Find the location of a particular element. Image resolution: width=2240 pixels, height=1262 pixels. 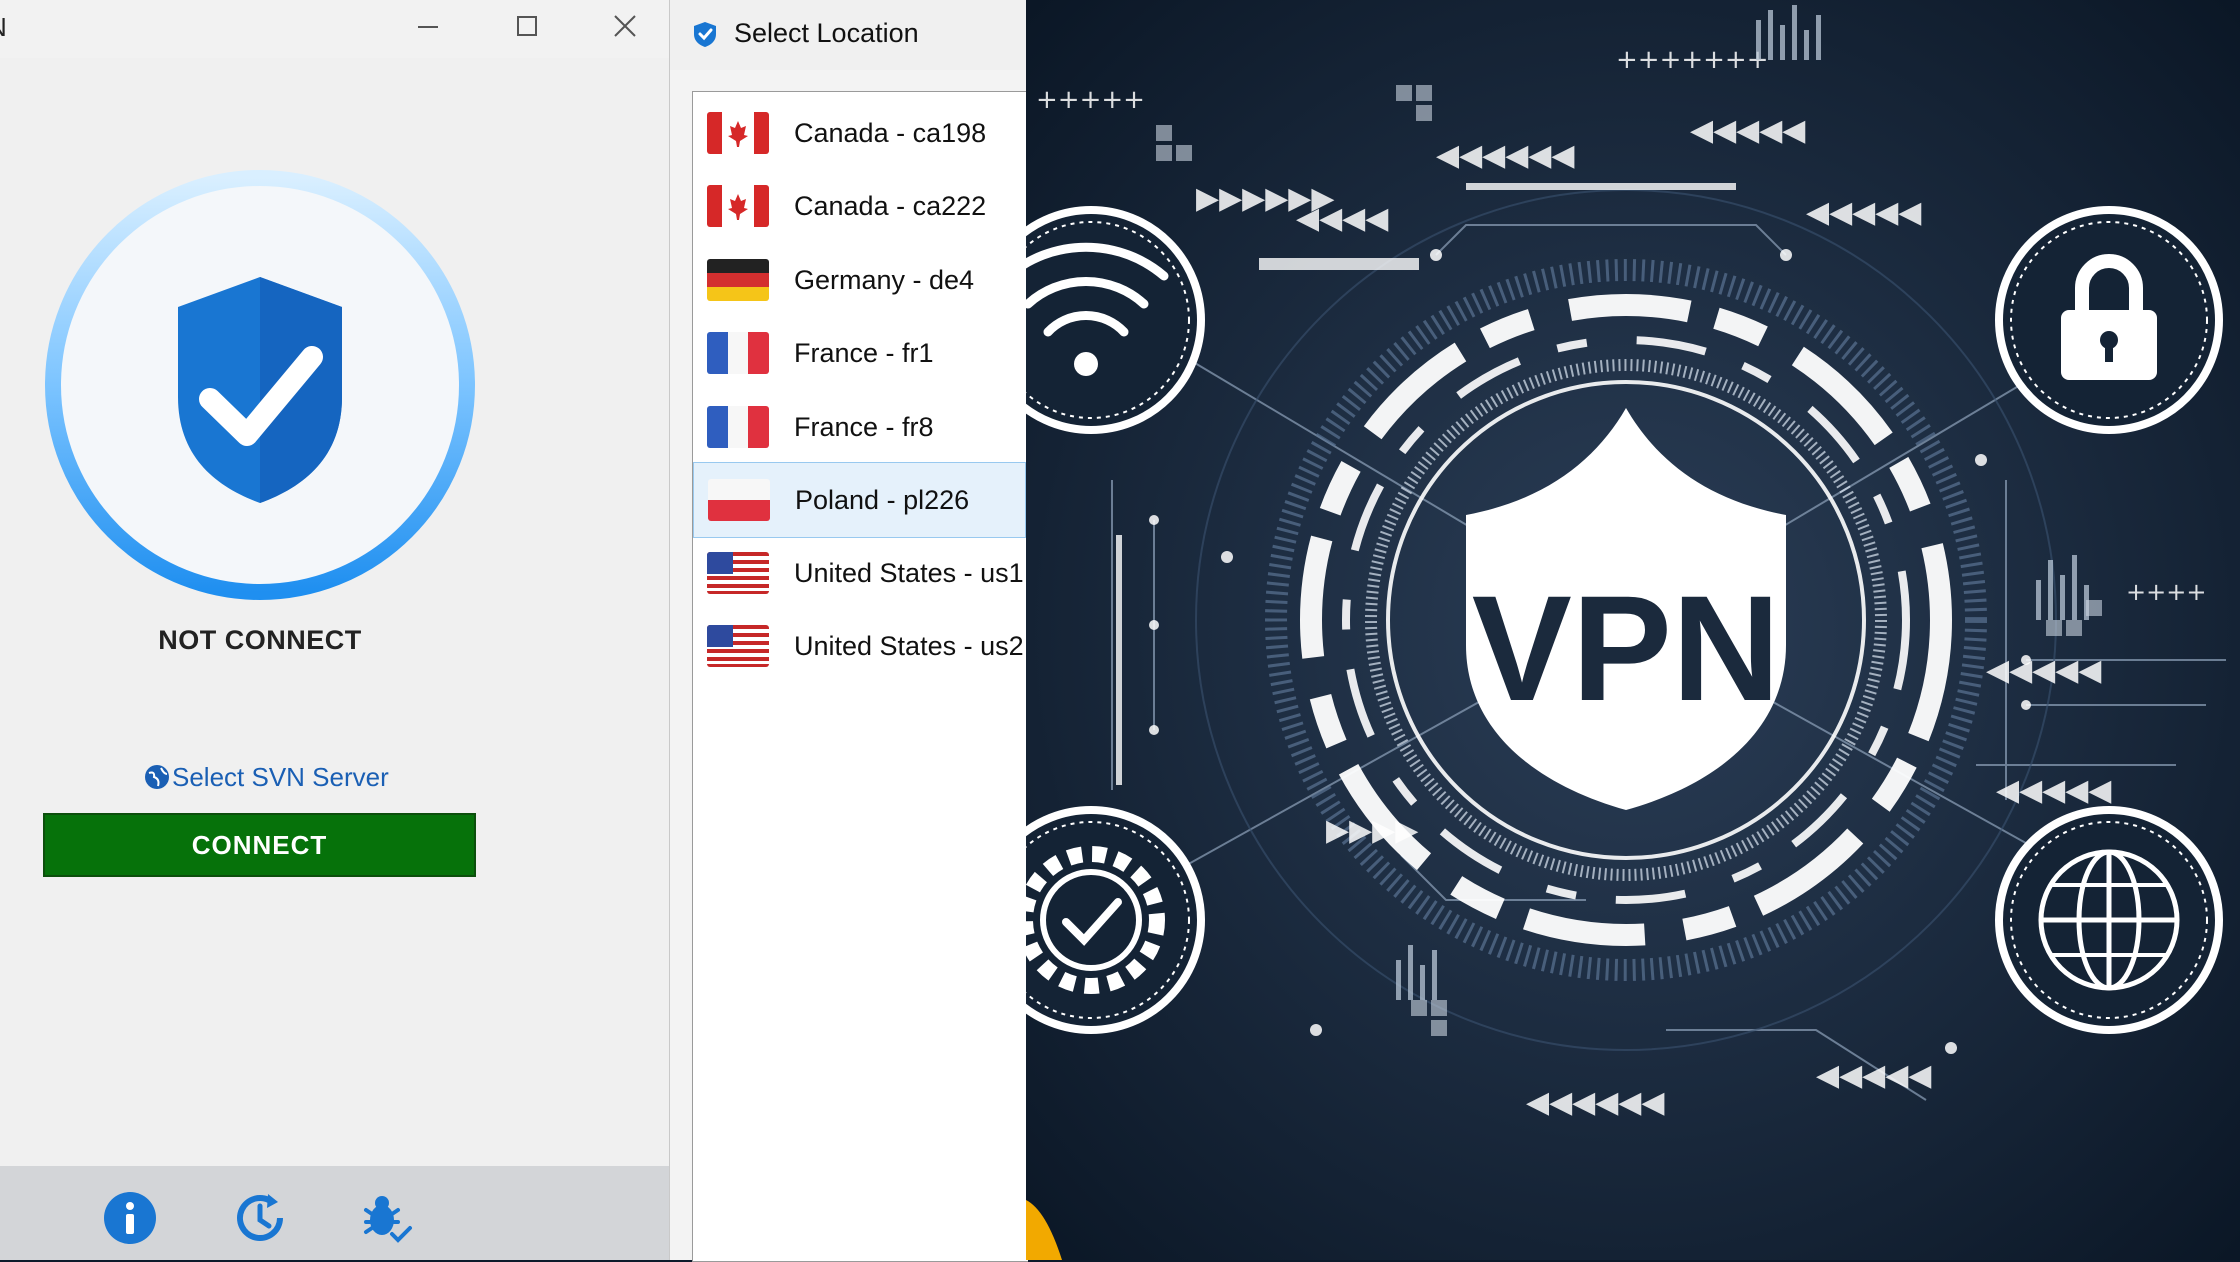

bug-icon is located at coordinates (386, 1218).